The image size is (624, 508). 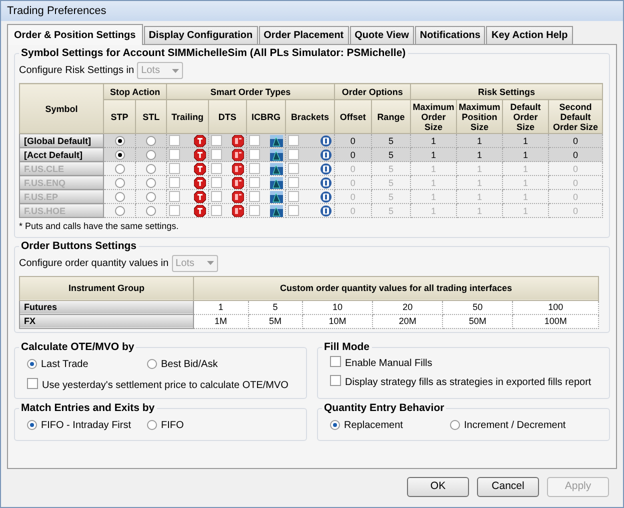 What do you see at coordinates (201, 35) in the screenshot?
I see `tab: Display Configuration` at bounding box center [201, 35].